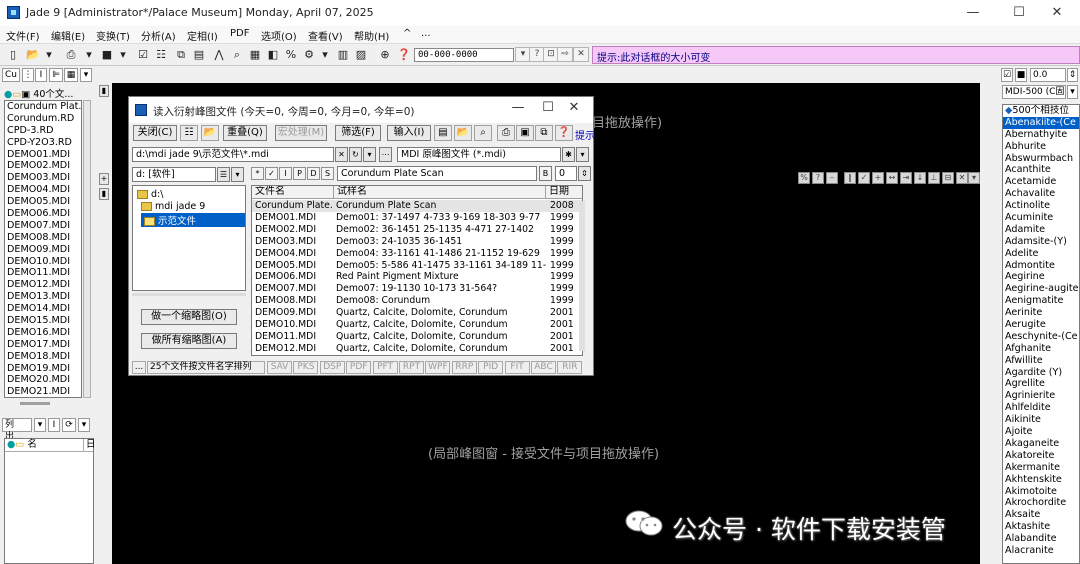 This screenshot has height=564, width=1080. What do you see at coordinates (189, 238) in the screenshot?
I see `folder-tree: d:\ mdi jade 9 示范文件` at bounding box center [189, 238].